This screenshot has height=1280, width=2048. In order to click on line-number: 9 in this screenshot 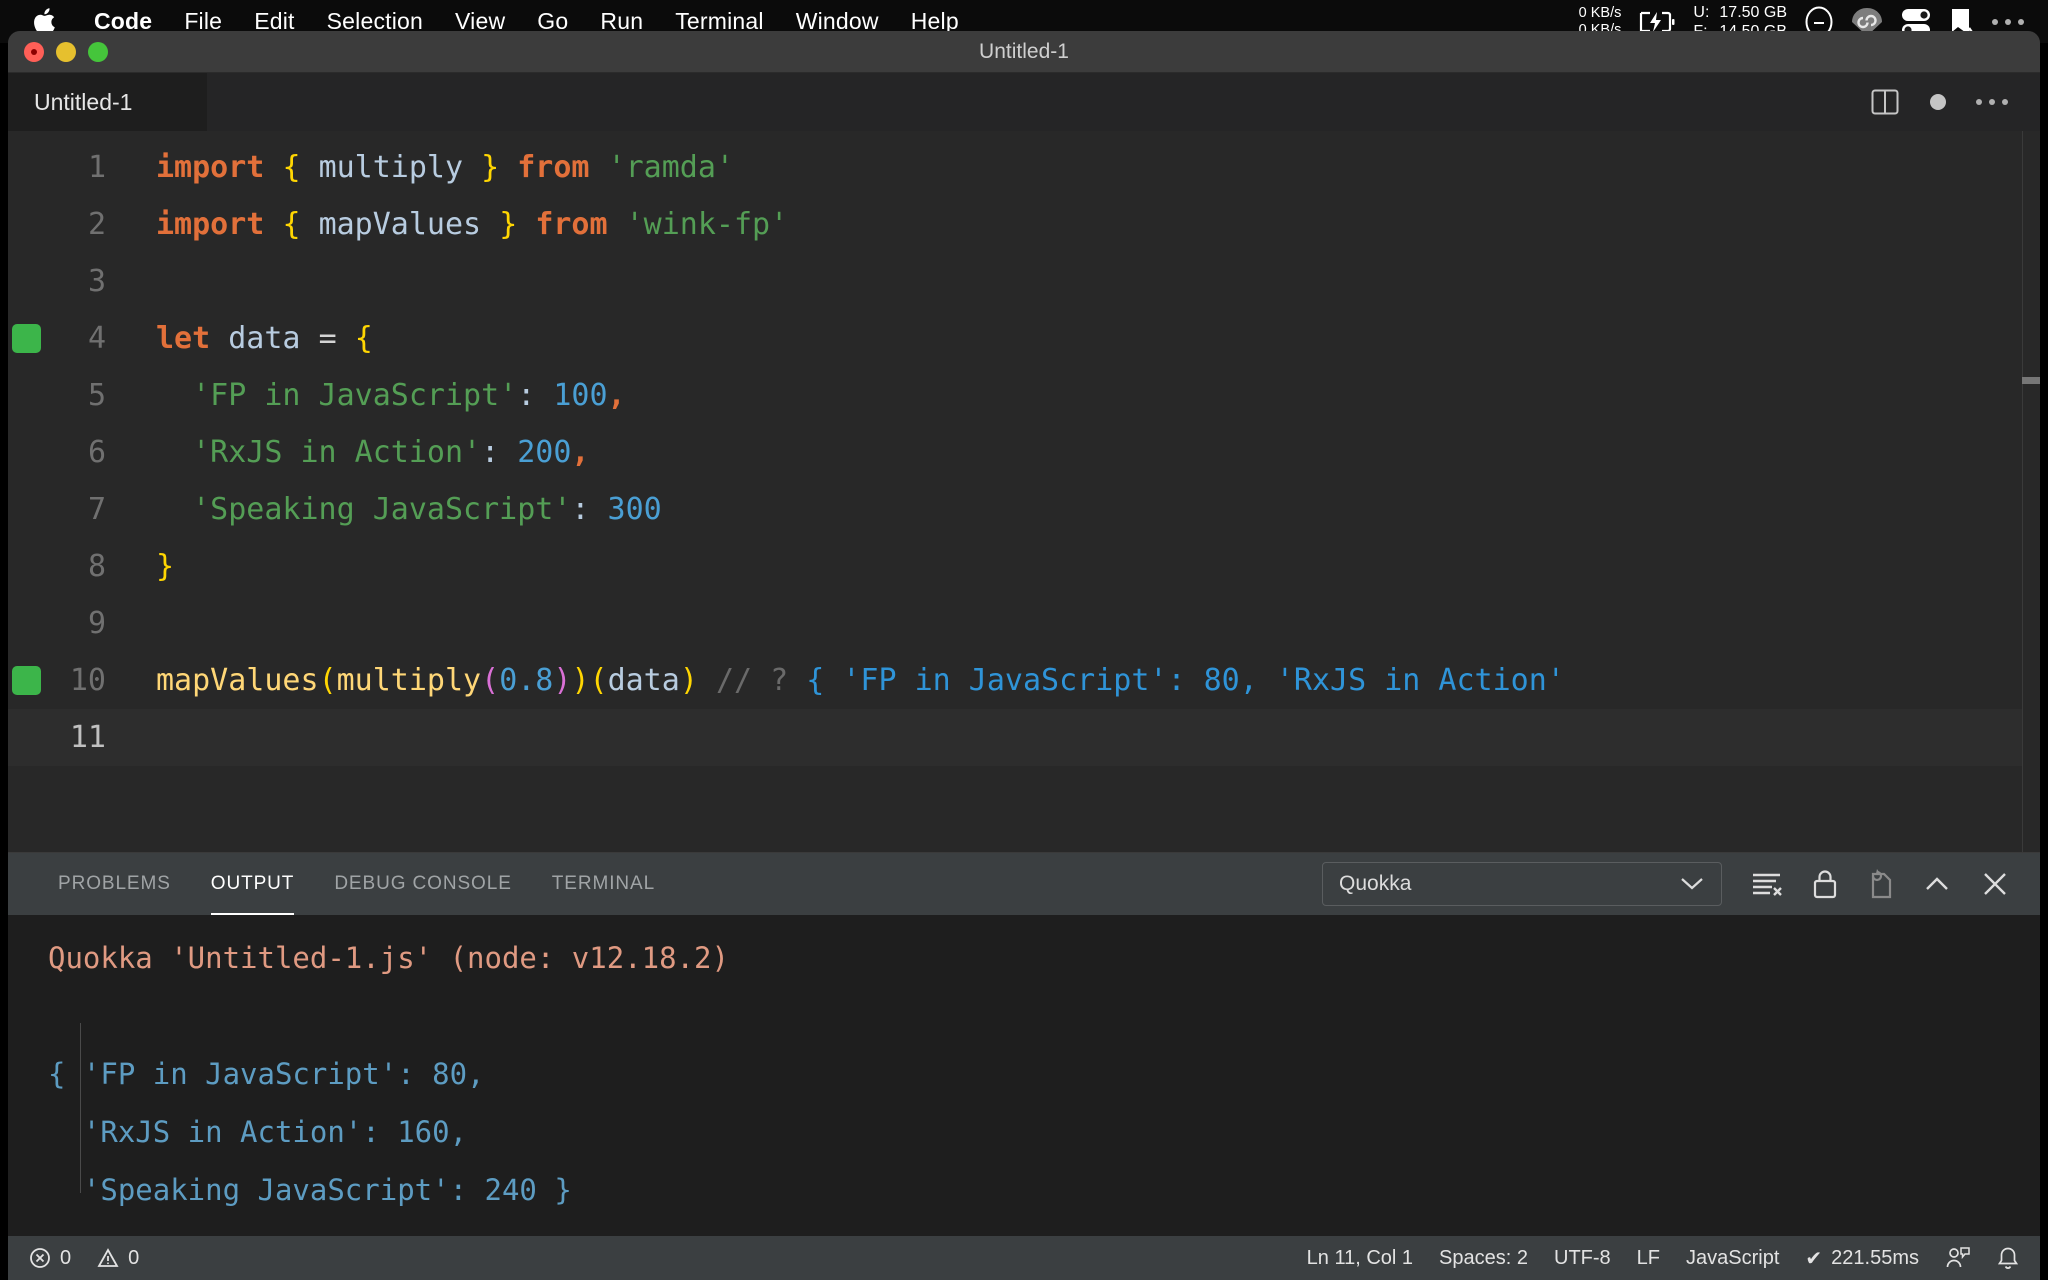, I will do `click(96, 623)`.